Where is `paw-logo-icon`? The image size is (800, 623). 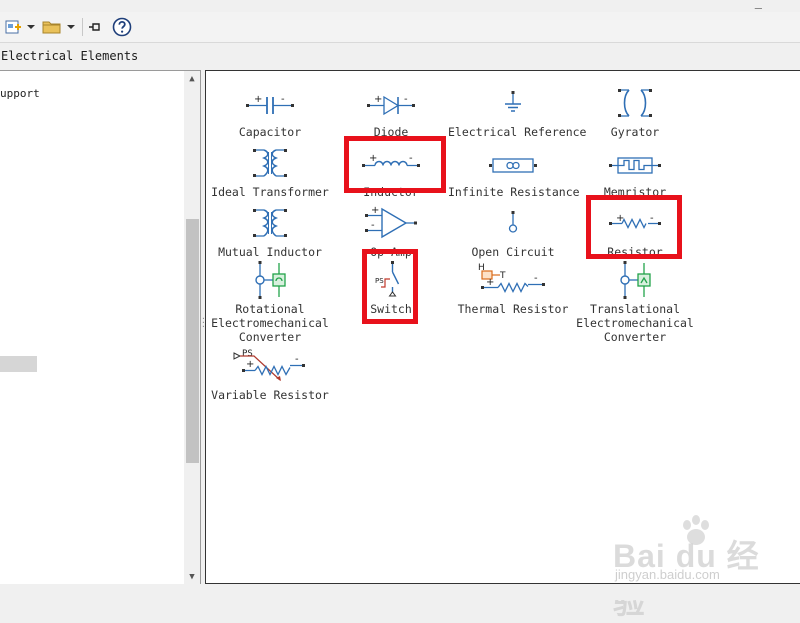 paw-logo-icon is located at coordinates (696, 530).